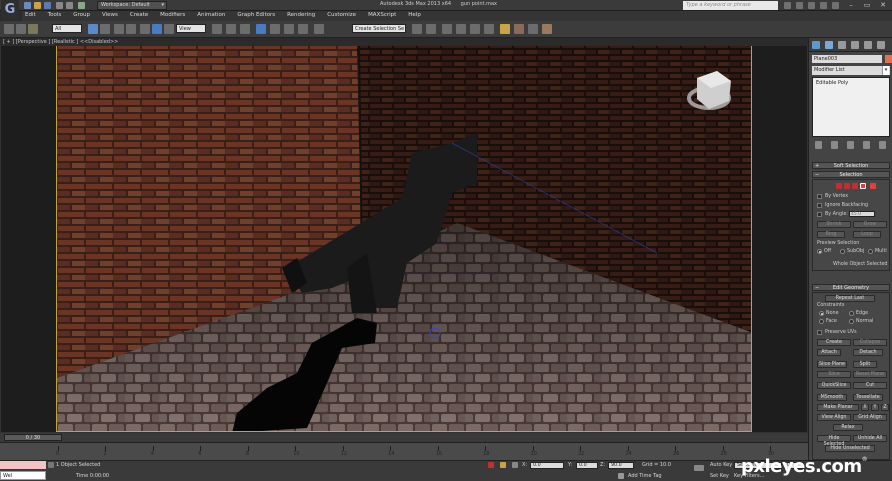  I want to click on absolute-mode-icon, so click(515, 465).